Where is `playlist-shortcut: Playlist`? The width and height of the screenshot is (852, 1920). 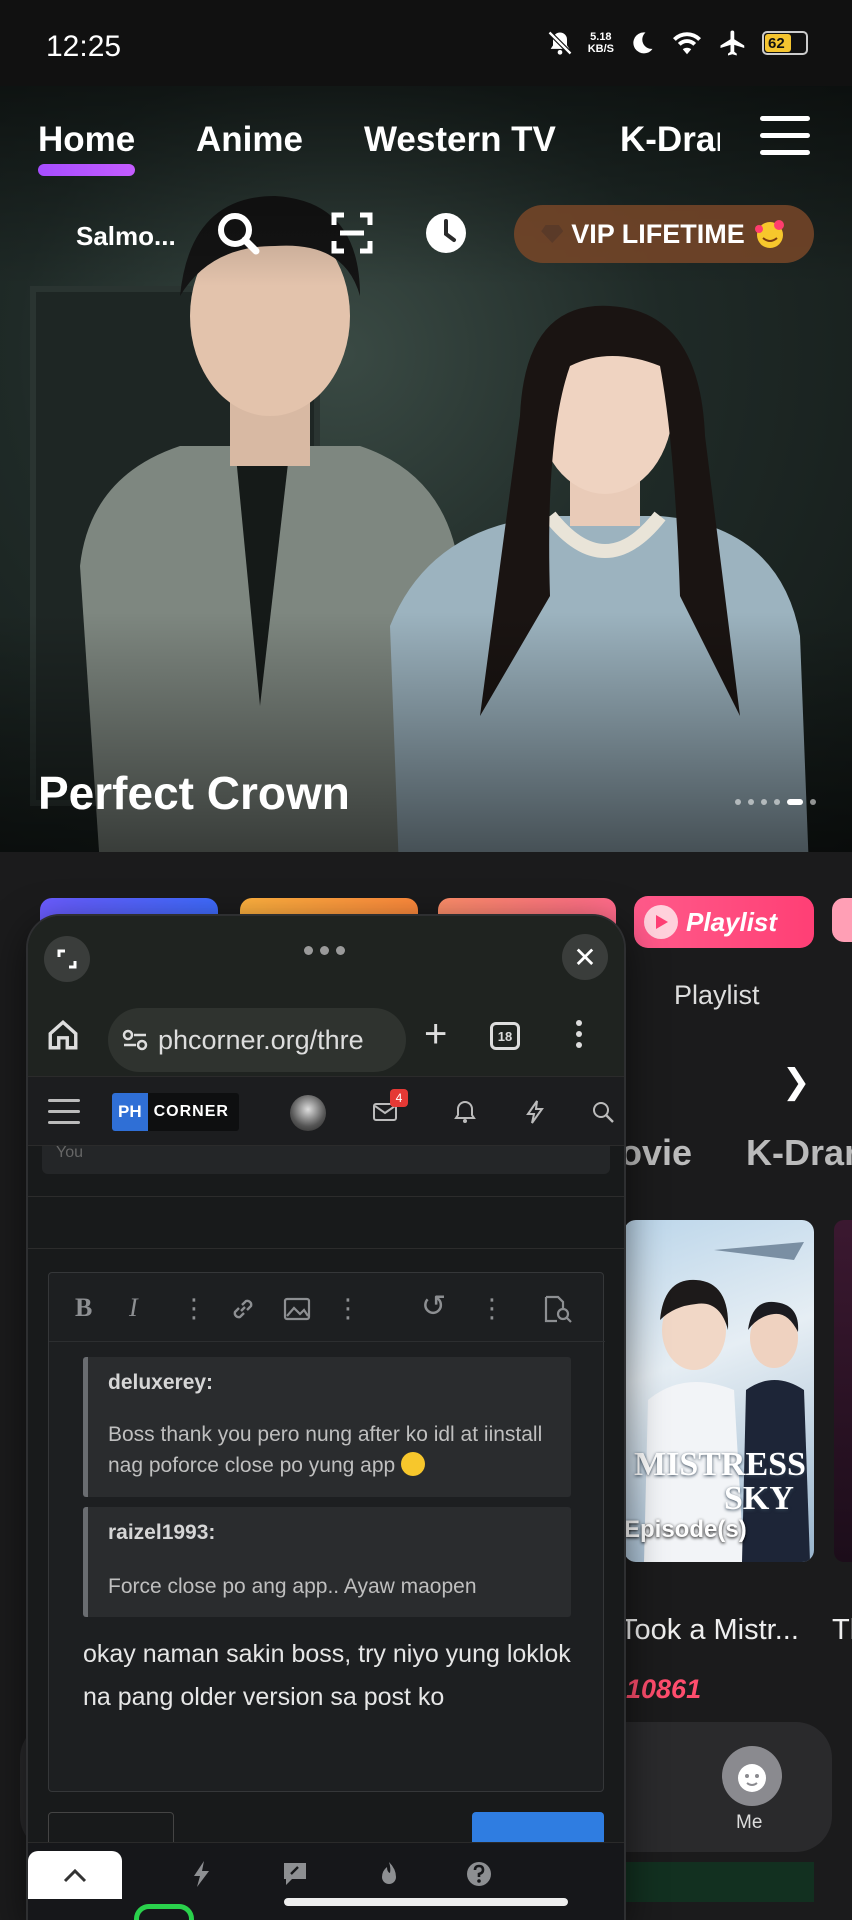
playlist-shortcut: Playlist is located at coordinates (724, 922).